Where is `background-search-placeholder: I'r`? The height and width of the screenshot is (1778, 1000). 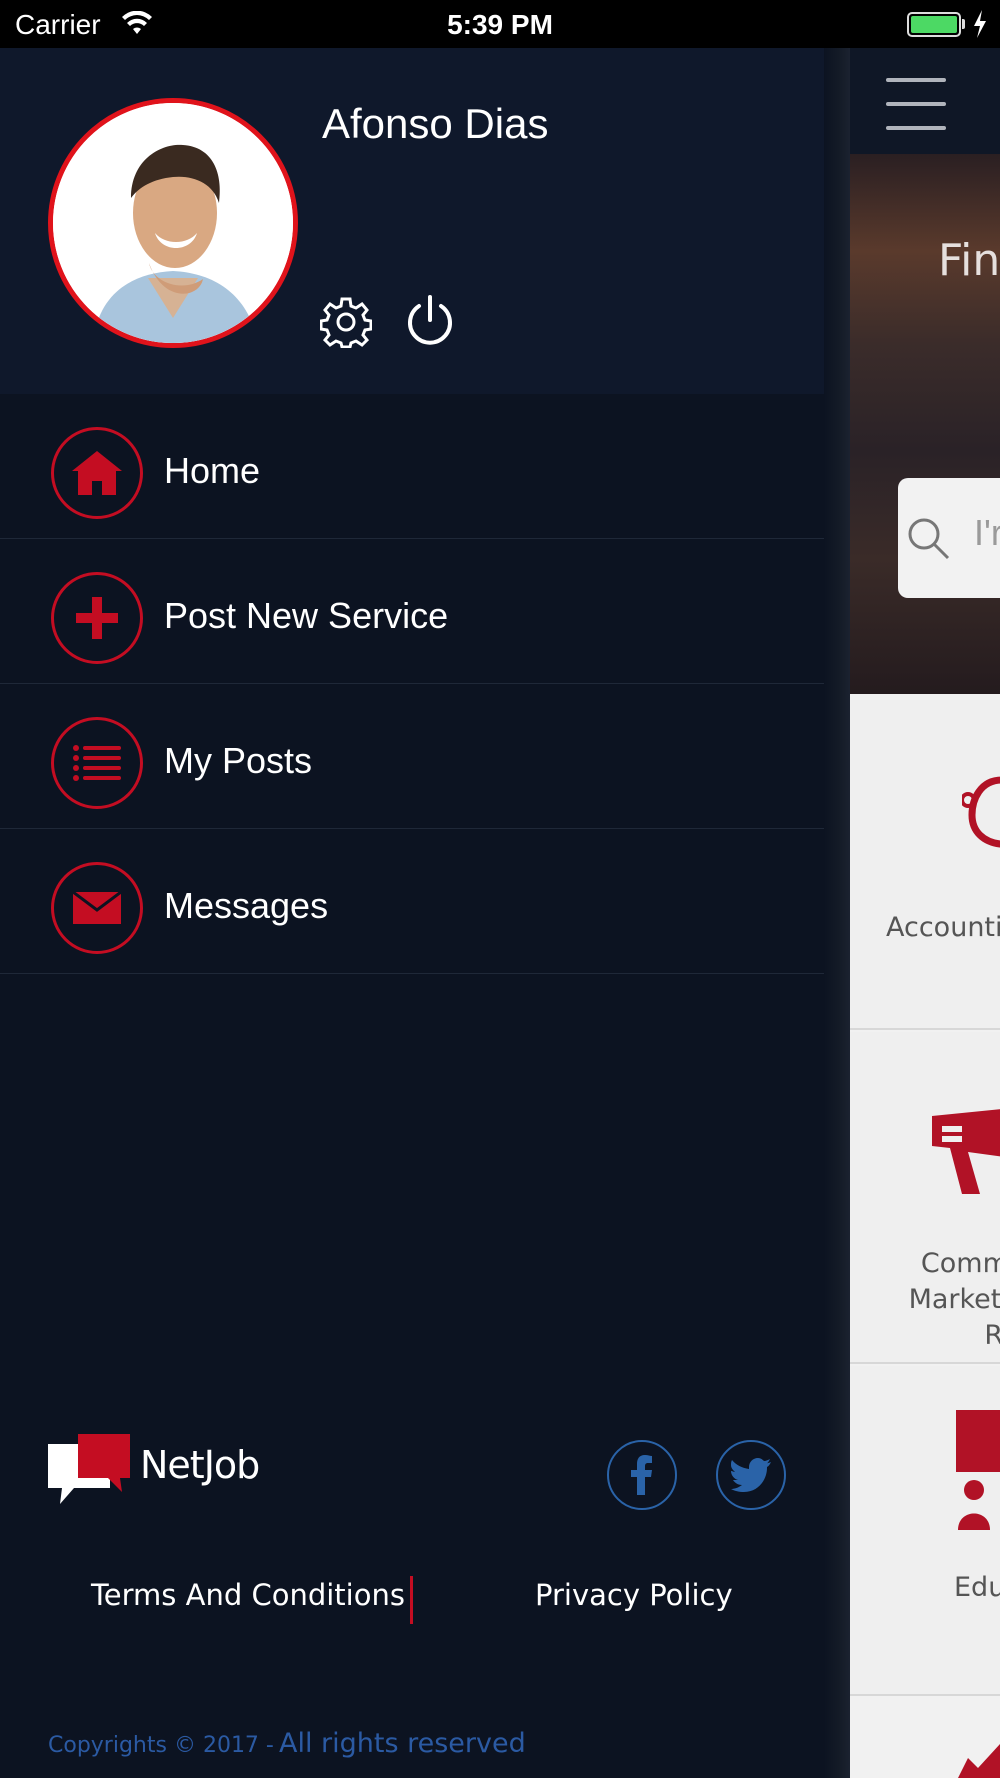
background-search-placeholder: I'r is located at coordinates (987, 532).